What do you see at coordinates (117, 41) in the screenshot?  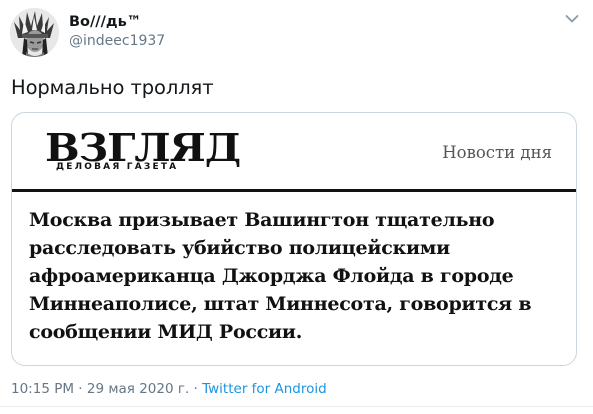 I see `user-handle: @indeec1937` at bounding box center [117, 41].